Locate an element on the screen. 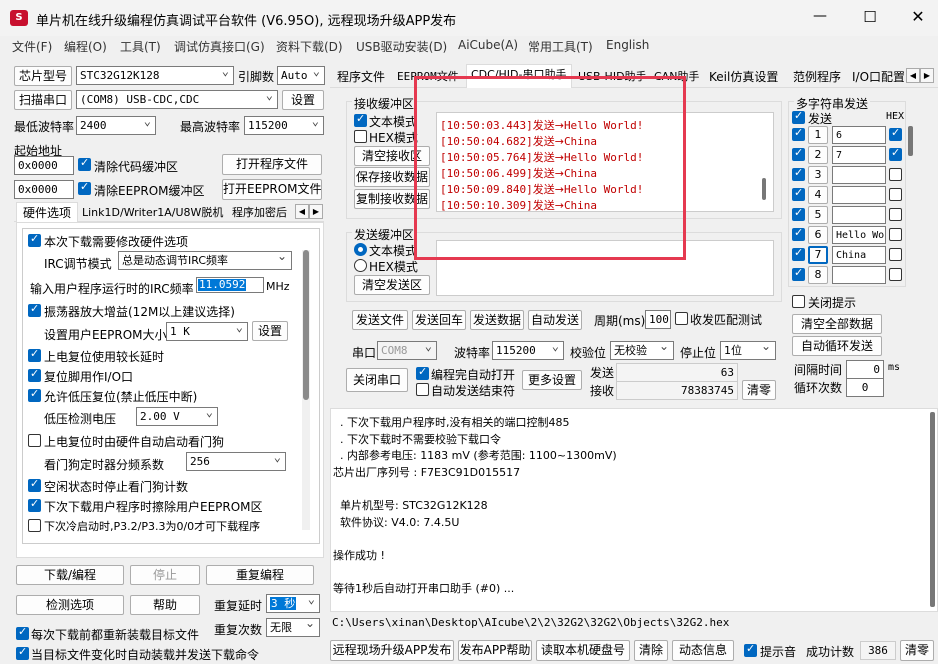 The height and width of the screenshot is (664, 938). clear-count-button: 清零 is located at coordinates (759, 390).